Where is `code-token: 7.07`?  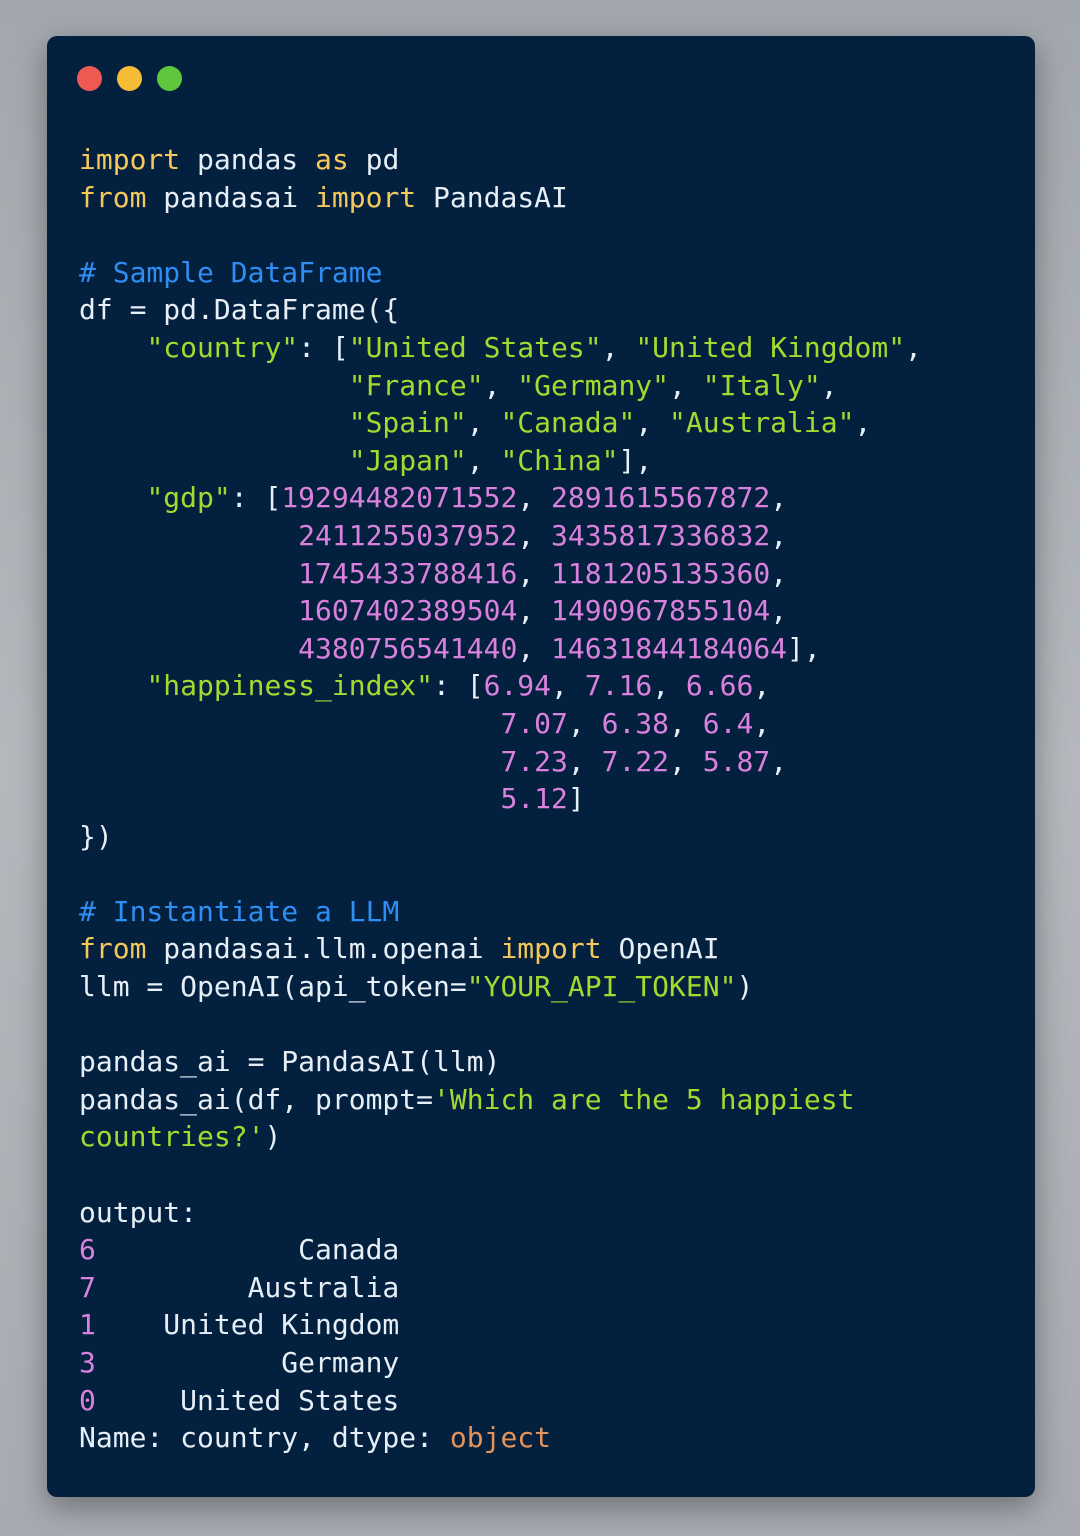 code-token: 7.07 is located at coordinates (534, 723).